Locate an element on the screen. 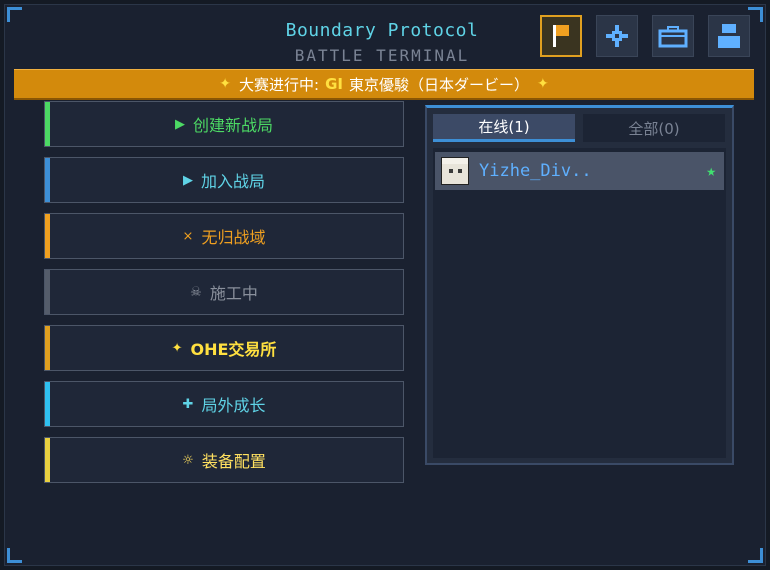 This screenshot has width=770, height=570. menu-button: ✦ OHE交易所 is located at coordinates (224, 348).